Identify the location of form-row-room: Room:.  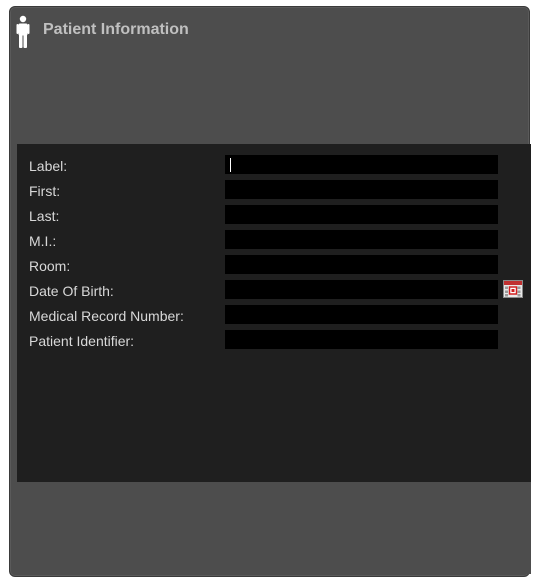
(274, 266).